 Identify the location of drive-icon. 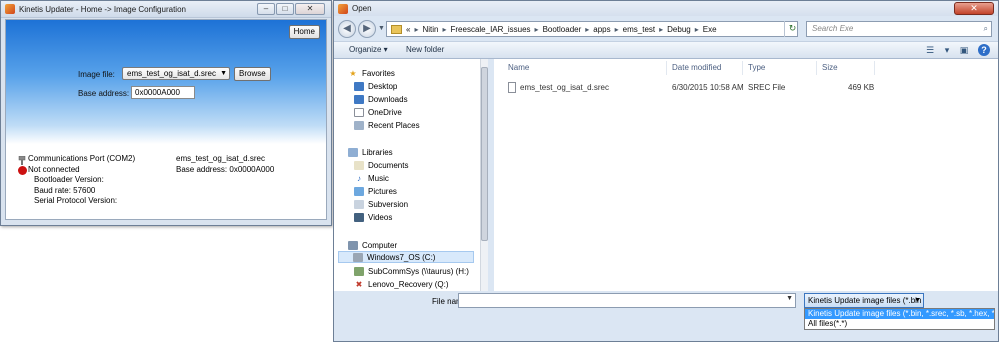
(358, 257).